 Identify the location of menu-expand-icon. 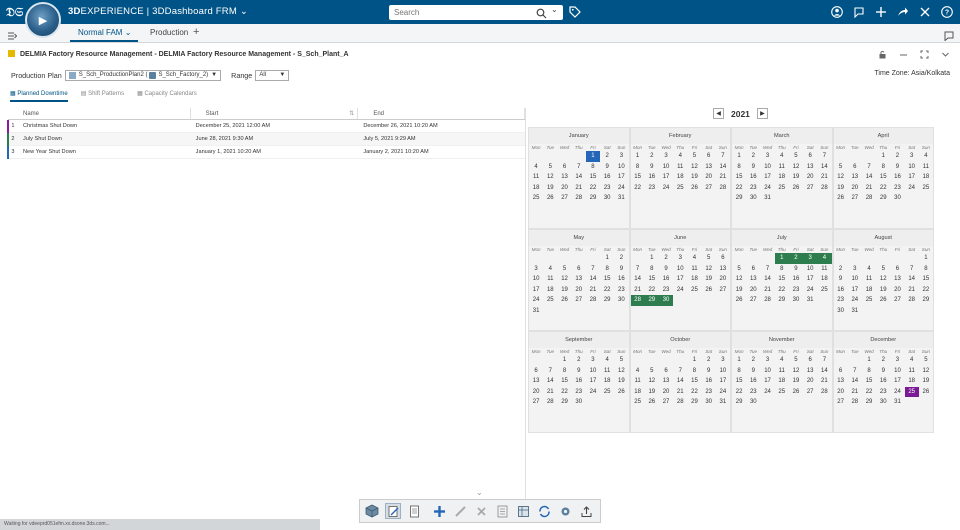
(12, 37).